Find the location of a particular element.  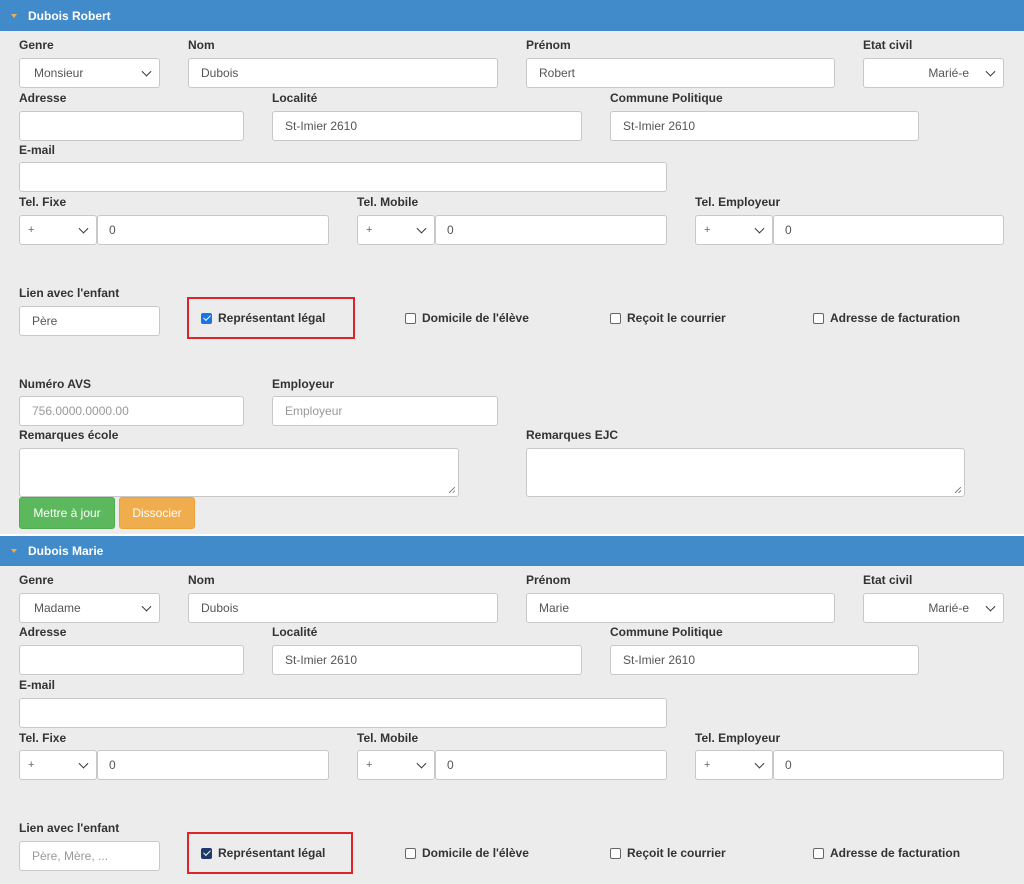

tel-employeur-prefix-value: + is located at coordinates (707, 230).